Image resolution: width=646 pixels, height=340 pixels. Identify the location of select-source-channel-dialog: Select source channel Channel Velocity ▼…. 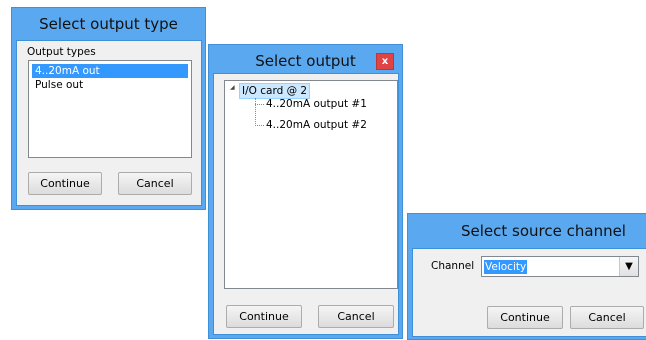
(526, 276).